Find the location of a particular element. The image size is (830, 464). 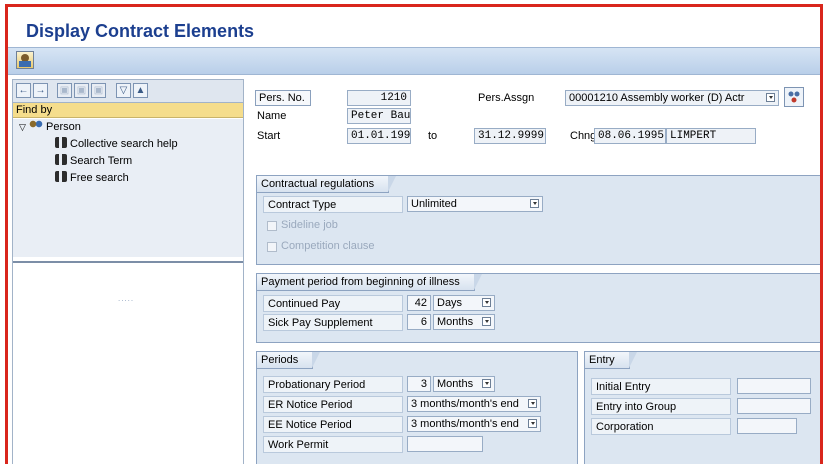

sick-pay-unit: Months is located at coordinates (455, 322).